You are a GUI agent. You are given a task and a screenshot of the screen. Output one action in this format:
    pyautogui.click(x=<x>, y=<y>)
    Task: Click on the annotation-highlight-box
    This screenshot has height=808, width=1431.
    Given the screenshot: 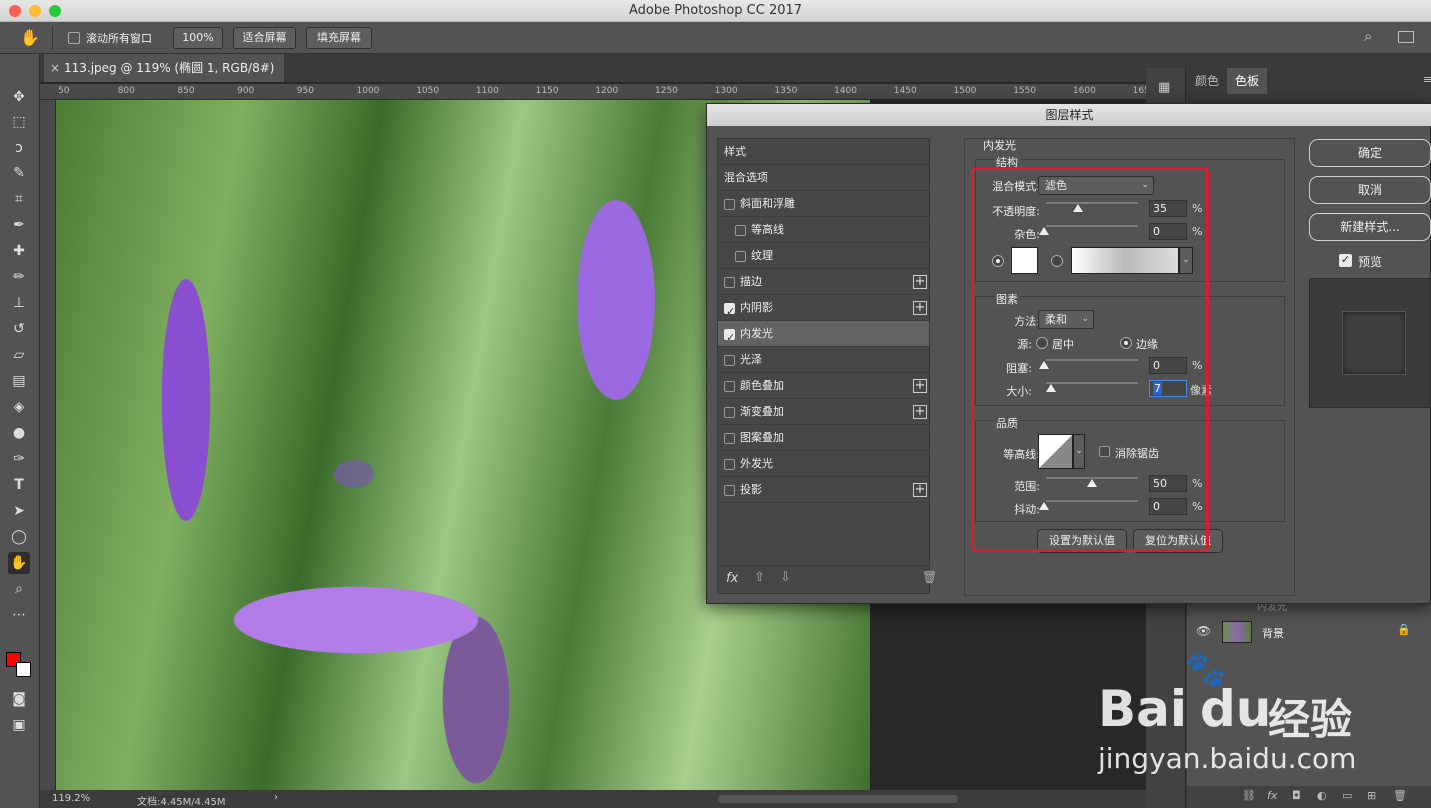 What is the action you would take?
    pyautogui.click(x=1090, y=359)
    